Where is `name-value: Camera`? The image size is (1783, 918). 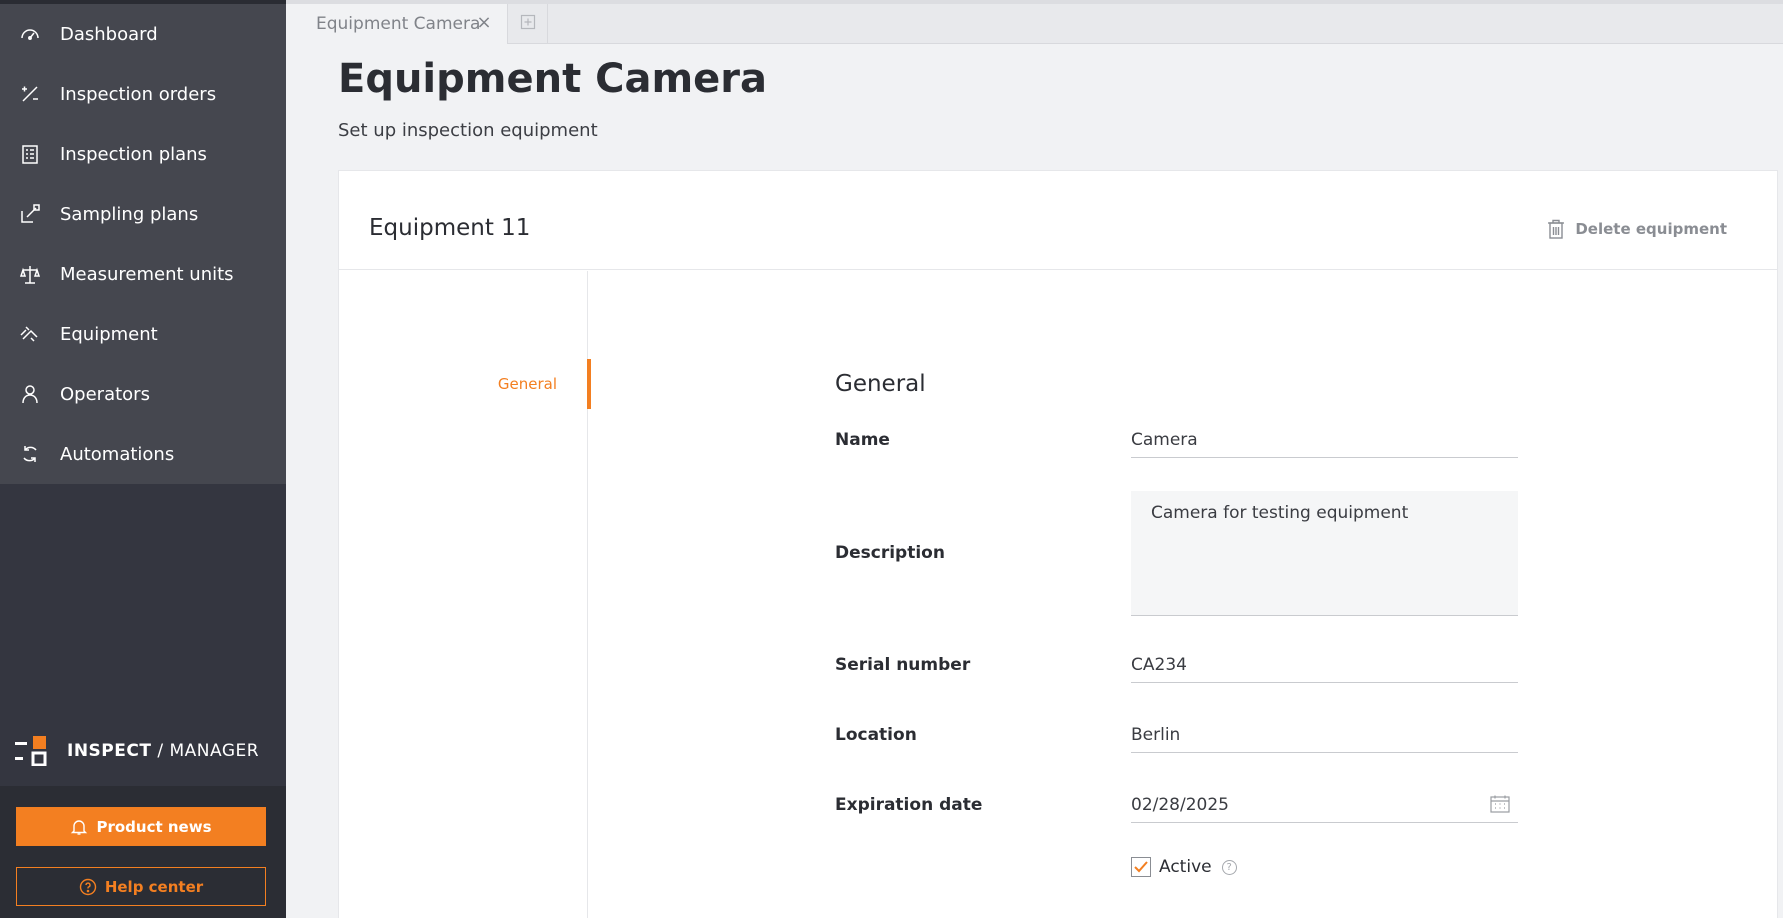 name-value: Camera is located at coordinates (1164, 439).